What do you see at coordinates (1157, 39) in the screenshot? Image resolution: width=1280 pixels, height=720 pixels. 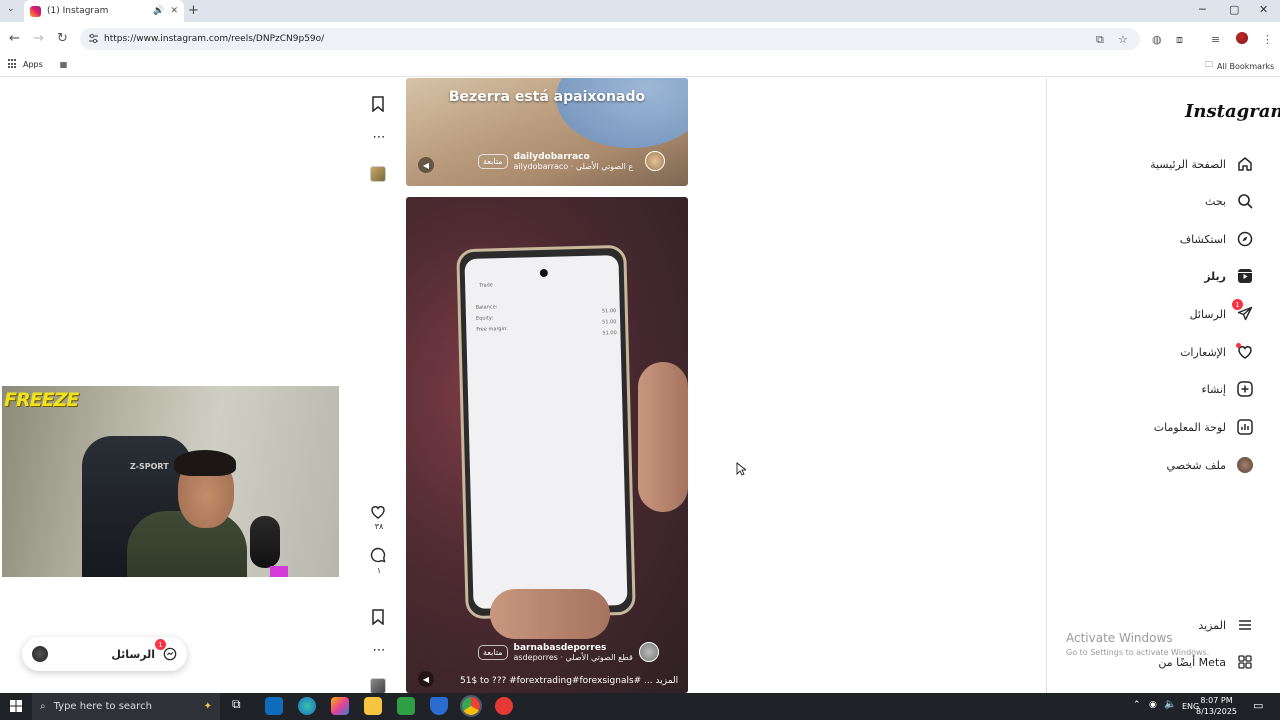 I see `extension-globe-icon: ◍` at bounding box center [1157, 39].